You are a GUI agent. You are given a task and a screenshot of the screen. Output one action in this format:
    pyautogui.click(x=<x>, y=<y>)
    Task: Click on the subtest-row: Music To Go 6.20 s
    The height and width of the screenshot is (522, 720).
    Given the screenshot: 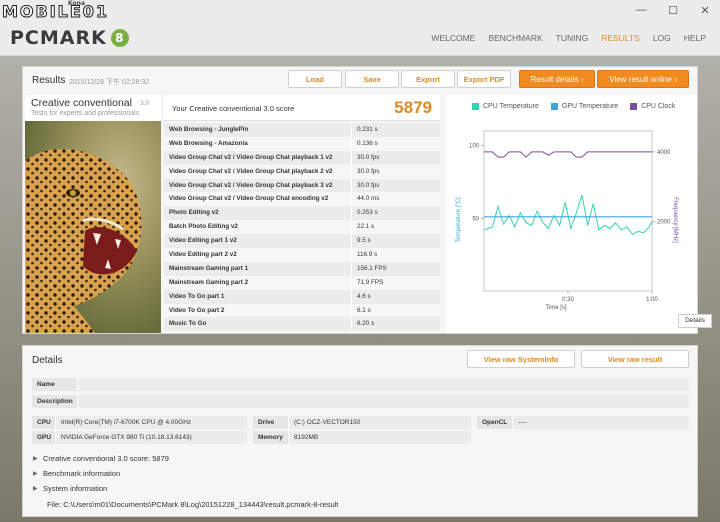 What is the action you would take?
    pyautogui.click(x=302, y=324)
    